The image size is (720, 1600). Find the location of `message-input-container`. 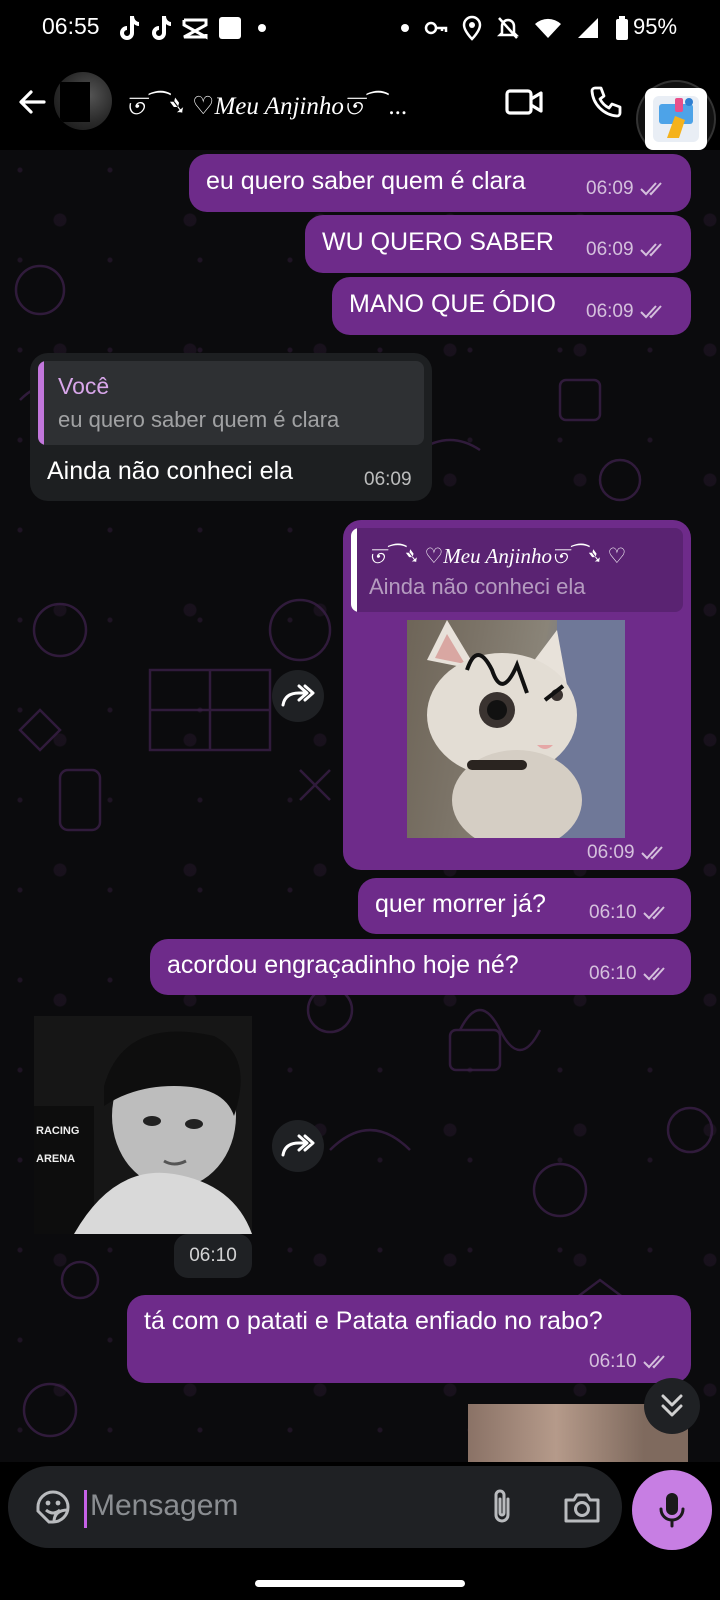

message-input-container is located at coordinates (315, 1507).